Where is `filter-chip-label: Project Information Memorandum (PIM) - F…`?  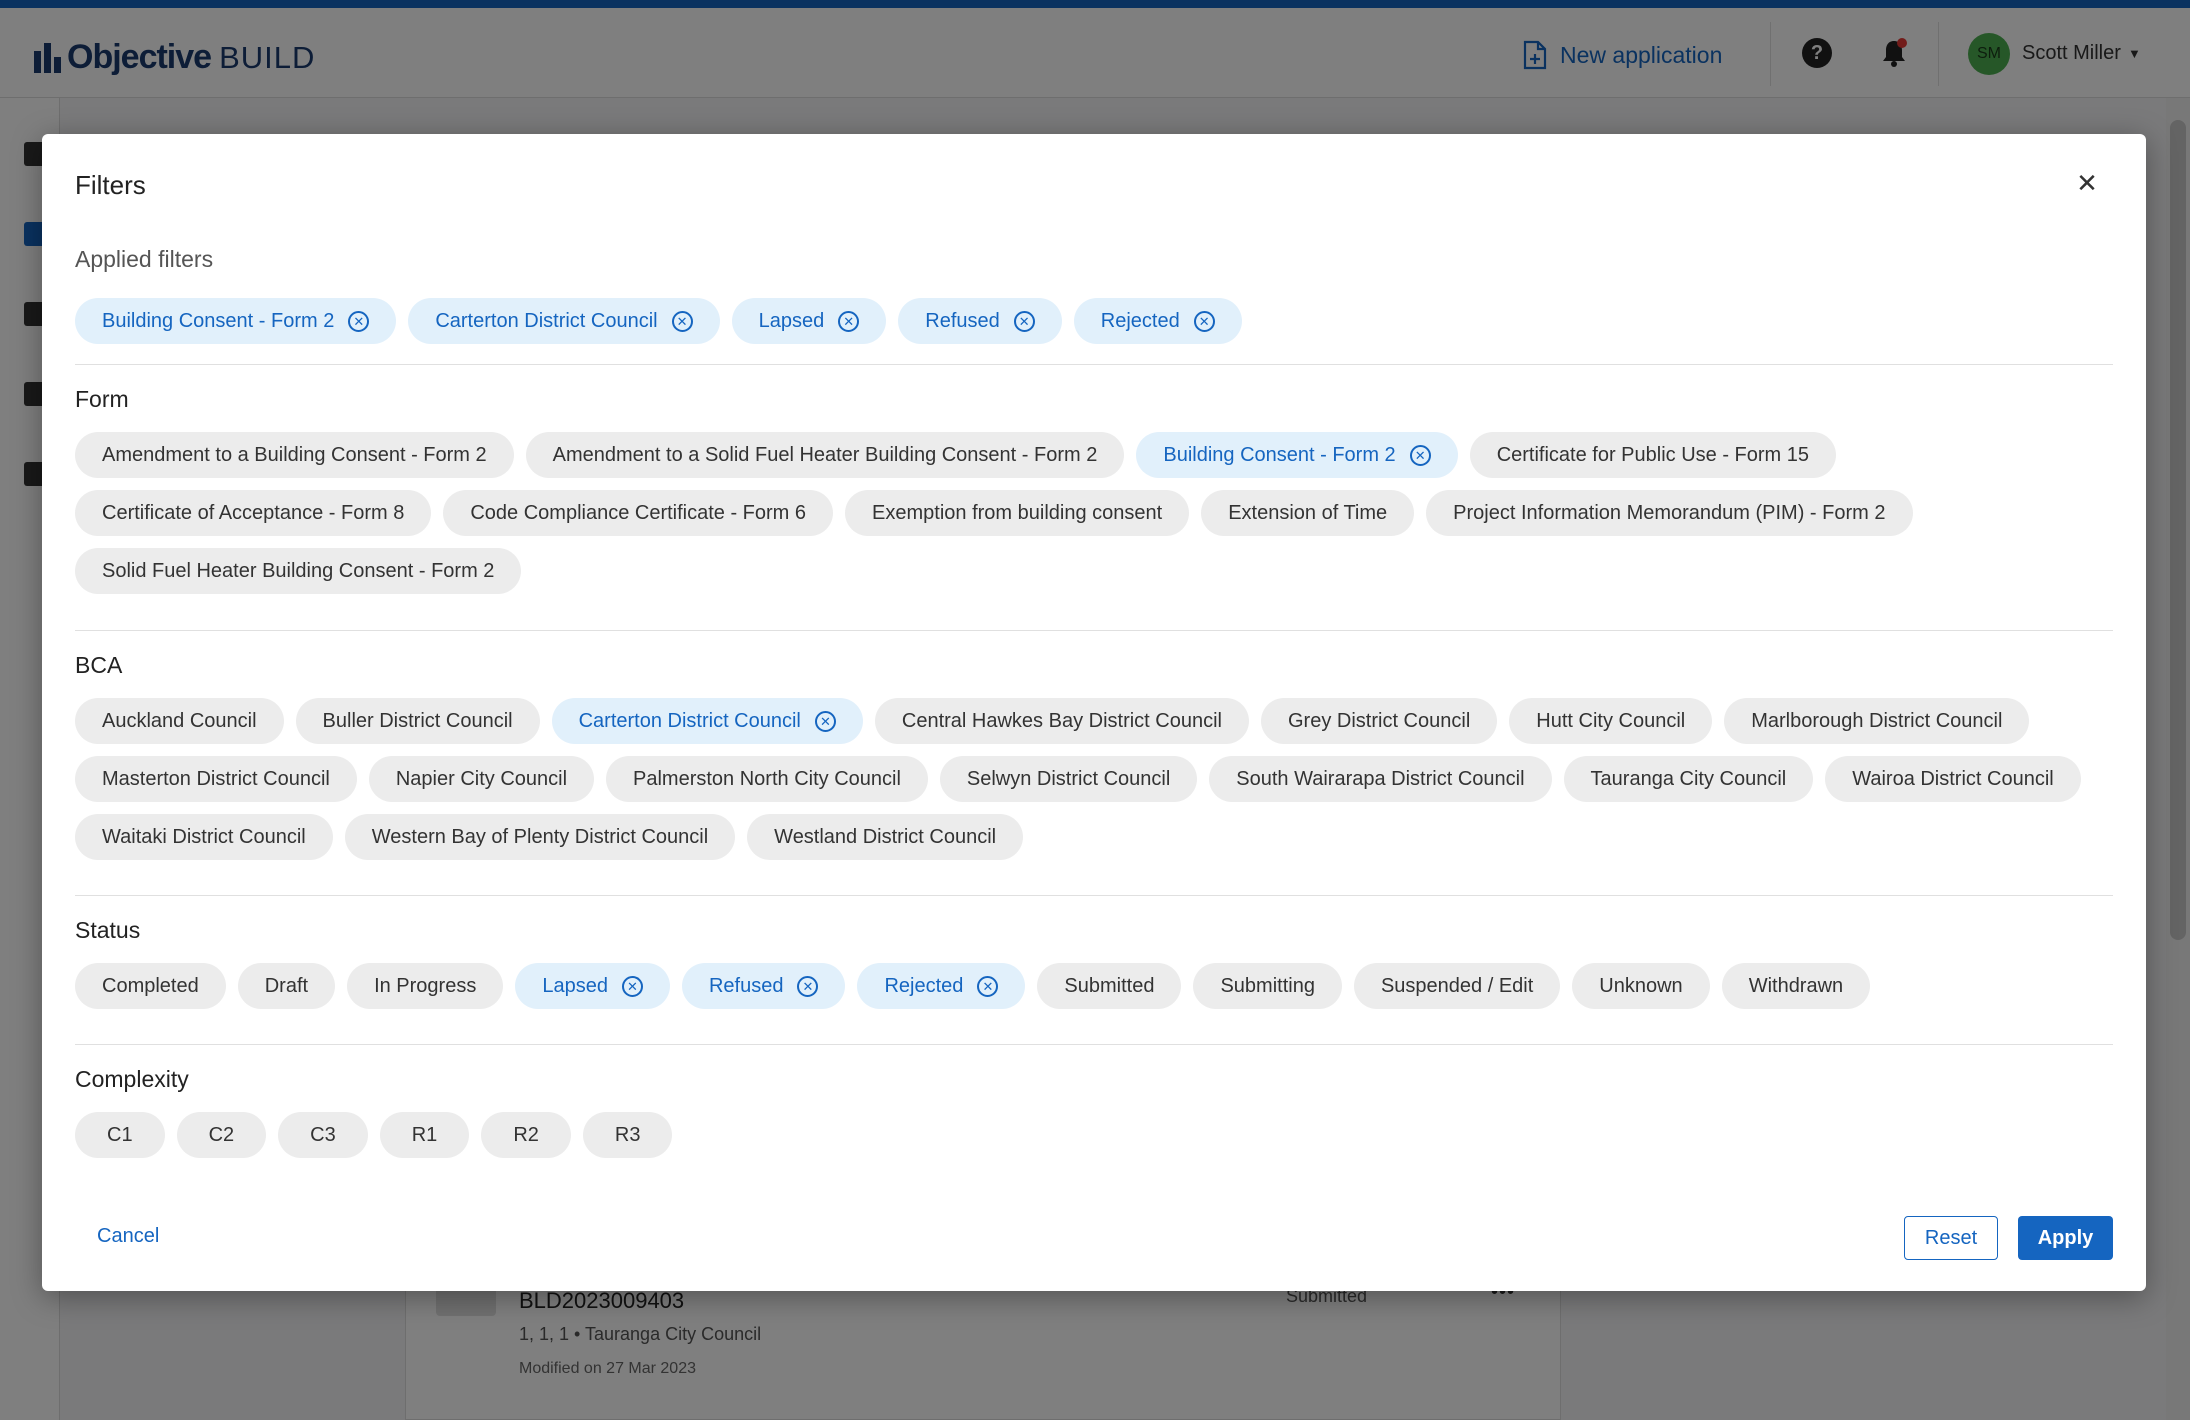 filter-chip-label: Project Information Memorandum (PIM) - F… is located at coordinates (1669, 512).